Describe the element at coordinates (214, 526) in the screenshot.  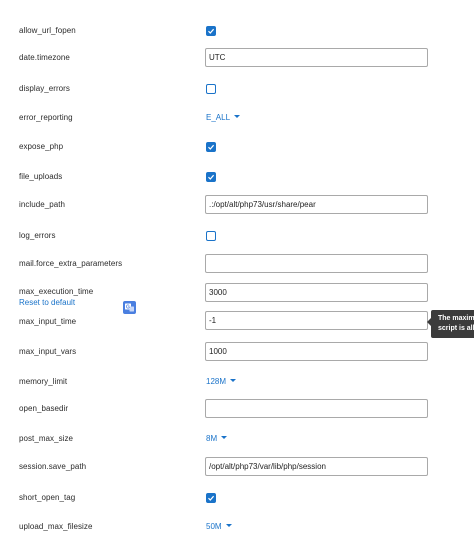
I see `dropdown-value: 50M` at that location.